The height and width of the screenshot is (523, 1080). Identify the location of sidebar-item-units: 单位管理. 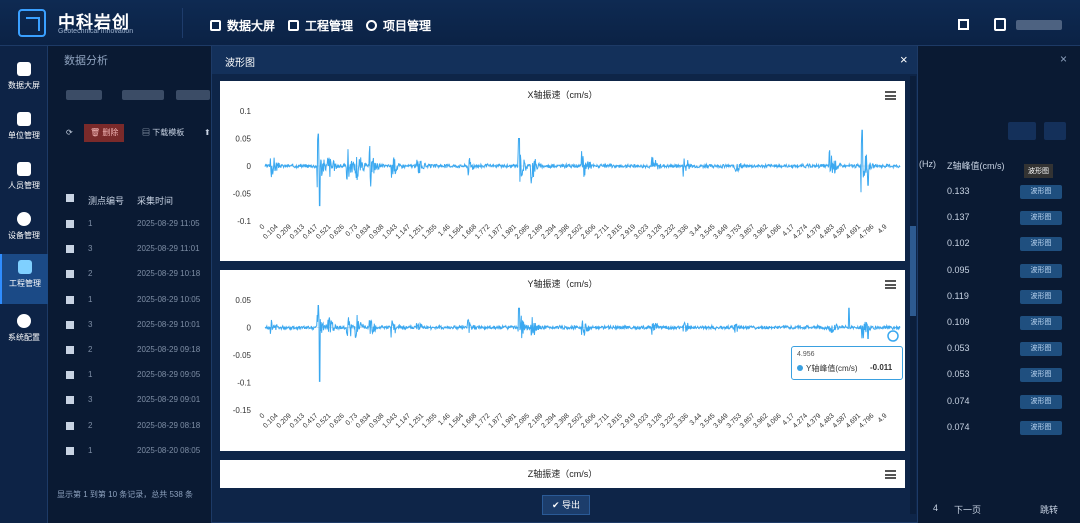
(24, 129).